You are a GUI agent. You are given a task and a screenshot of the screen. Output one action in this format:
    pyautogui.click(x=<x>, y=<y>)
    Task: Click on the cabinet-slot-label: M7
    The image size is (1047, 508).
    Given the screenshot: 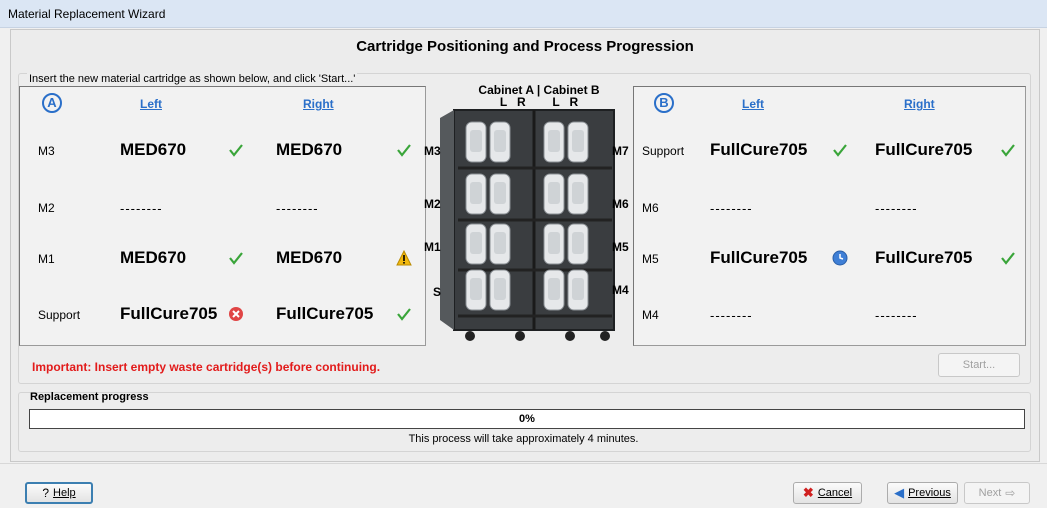 What is the action you would take?
    pyautogui.click(x=620, y=151)
    